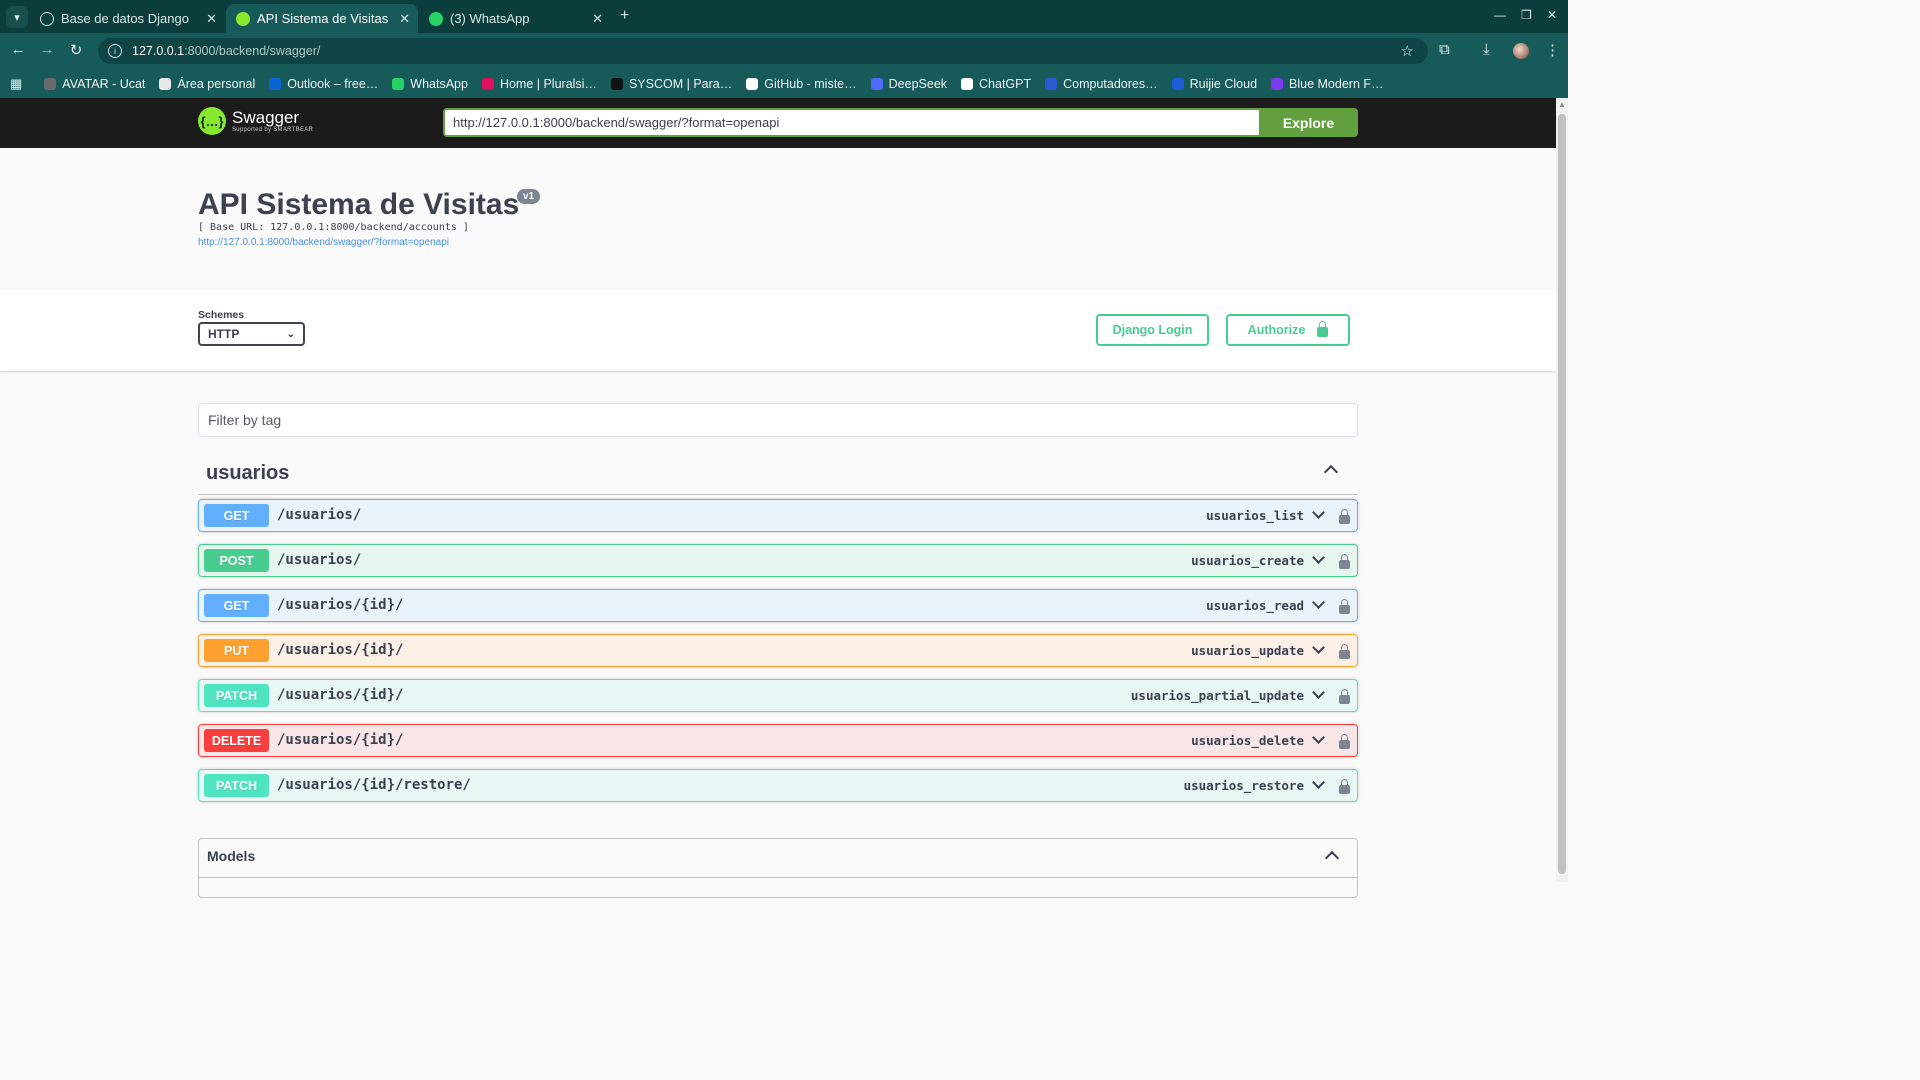 The width and height of the screenshot is (1920, 1080). What do you see at coordinates (236, 785) in the screenshot?
I see `method-badge: PATCH` at bounding box center [236, 785].